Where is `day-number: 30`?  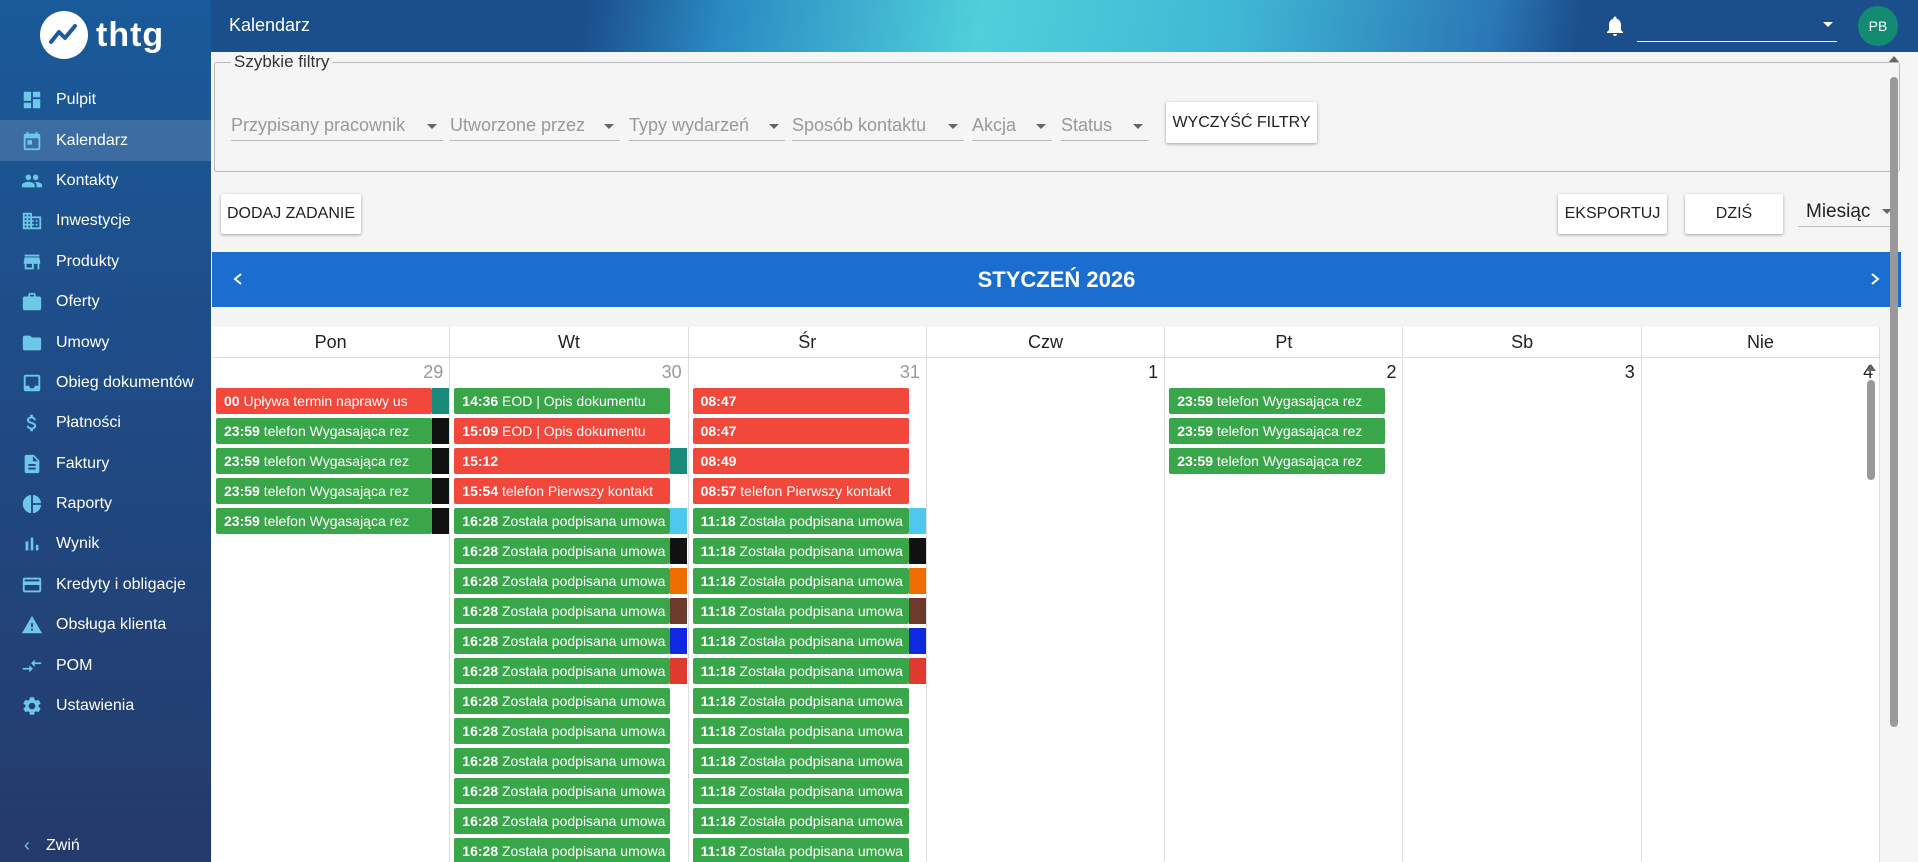 day-number: 30 is located at coordinates (672, 372).